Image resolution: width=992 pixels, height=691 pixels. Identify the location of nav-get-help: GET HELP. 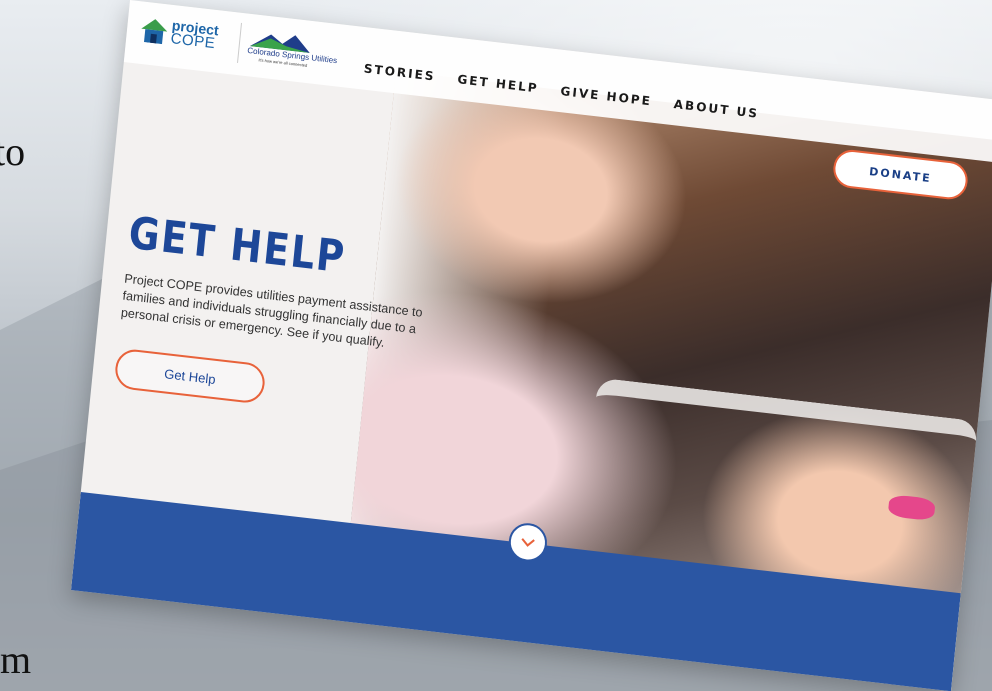
(498, 83).